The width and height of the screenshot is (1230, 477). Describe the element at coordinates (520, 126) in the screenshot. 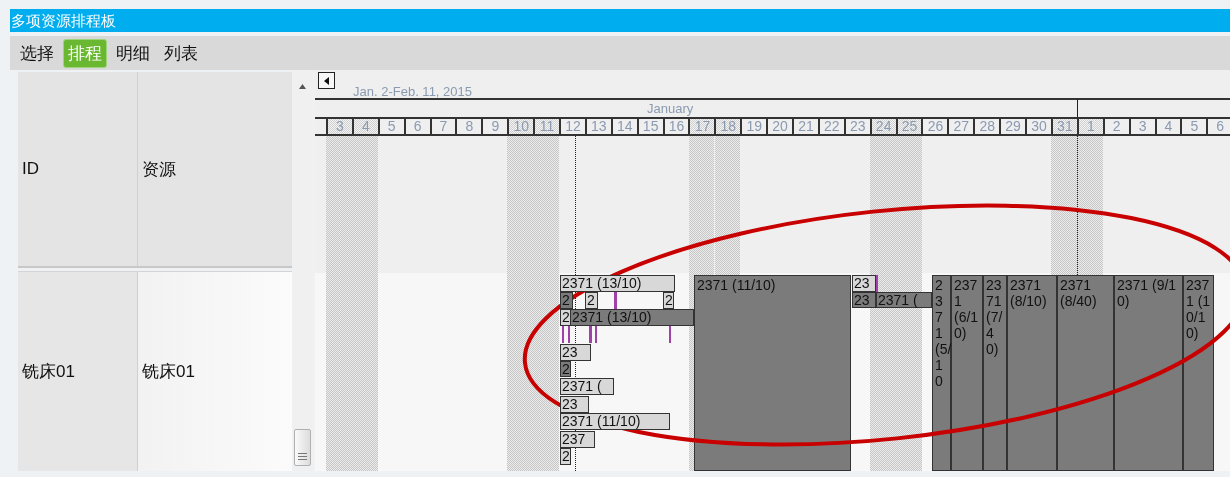

I see `day-cell: 10` at that location.